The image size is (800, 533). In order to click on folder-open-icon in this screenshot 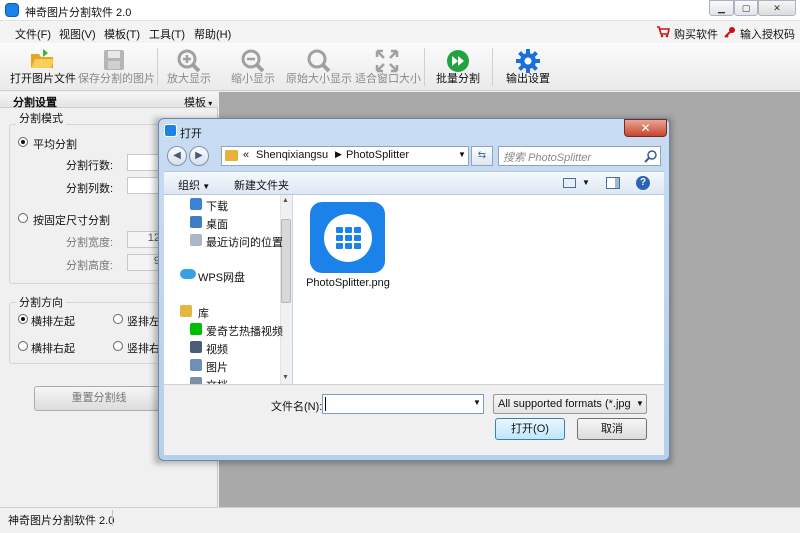, I will do `click(42, 59)`.